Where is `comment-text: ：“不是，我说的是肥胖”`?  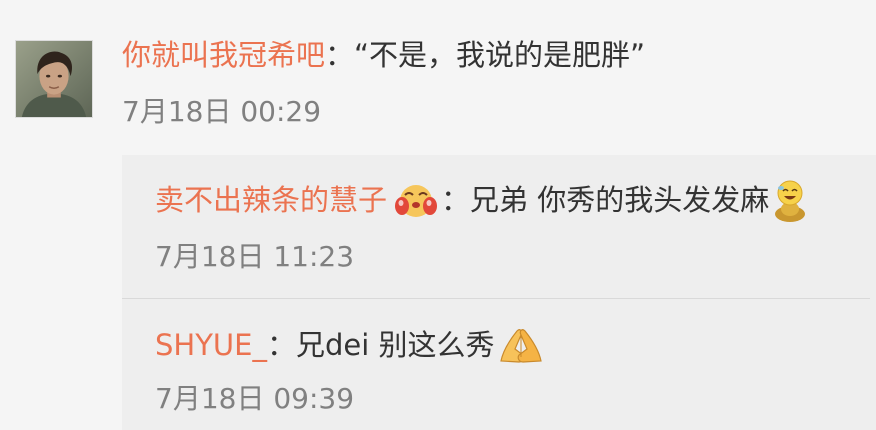
comment-text: ：“不是，我说的是肥胖” is located at coordinates (485, 55).